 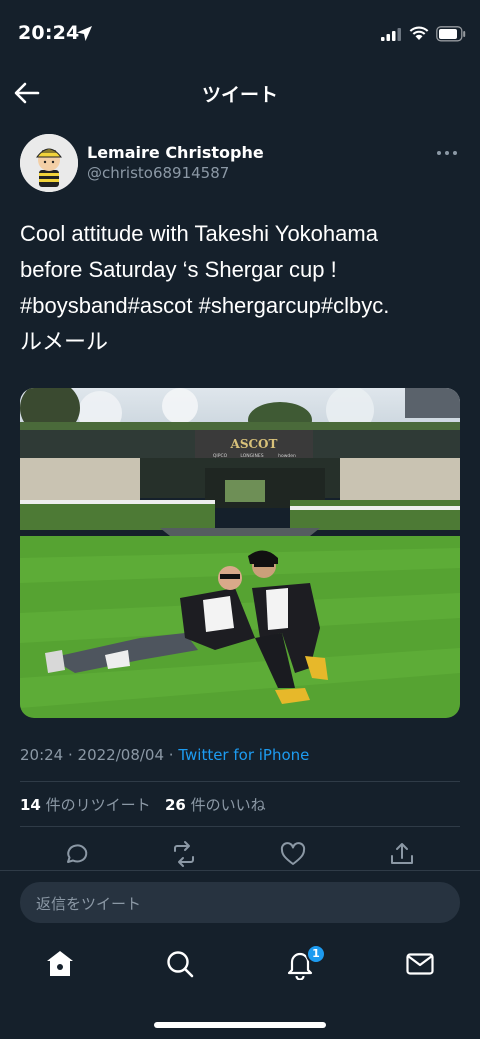 I want to click on cellular-signal-icon, so click(x=391, y=34).